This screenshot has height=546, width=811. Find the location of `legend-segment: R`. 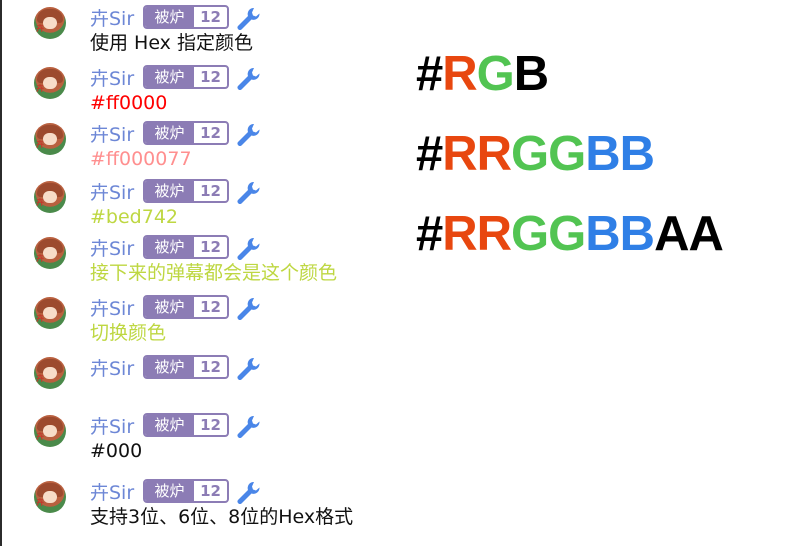

legend-segment: R is located at coordinates (459, 74).